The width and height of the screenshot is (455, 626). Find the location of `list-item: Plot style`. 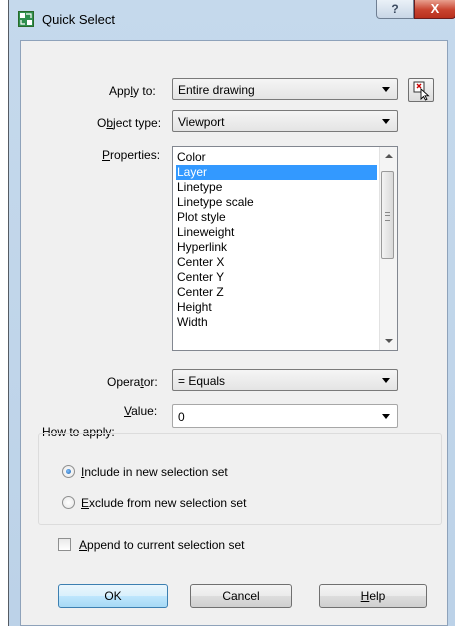

list-item: Plot style is located at coordinates (276, 217).